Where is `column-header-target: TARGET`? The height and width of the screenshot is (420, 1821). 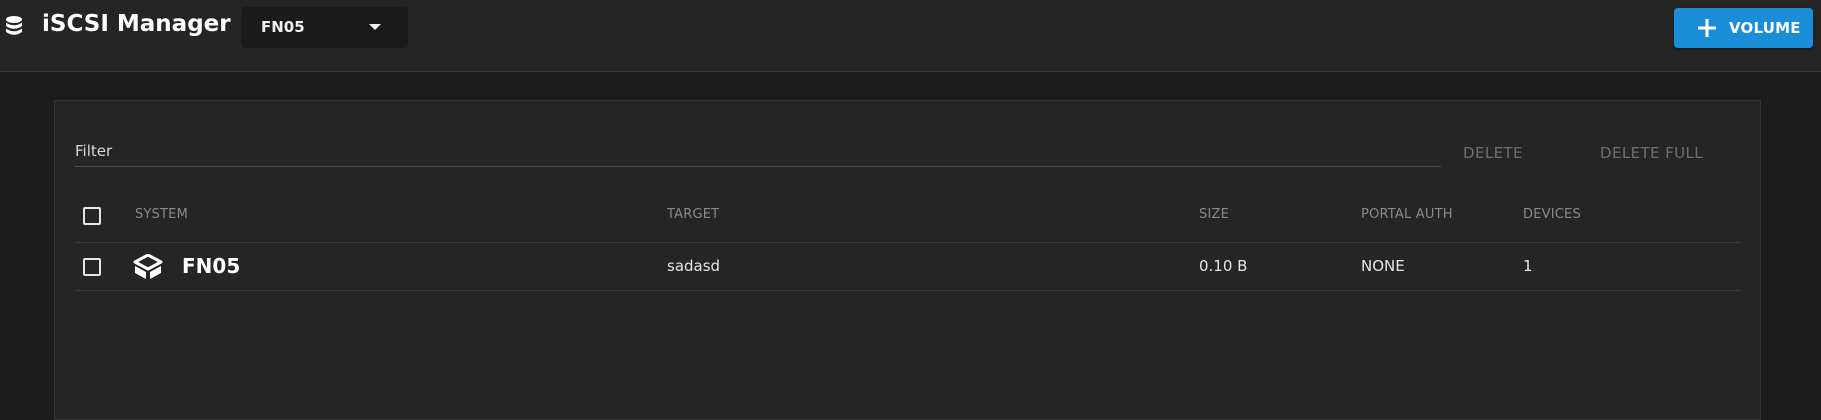 column-header-target: TARGET is located at coordinates (693, 214).